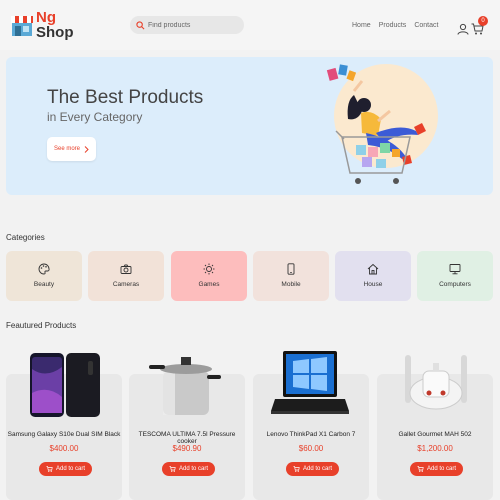  Describe the element at coordinates (209, 284) in the screenshot. I see `category-label: Games` at that location.